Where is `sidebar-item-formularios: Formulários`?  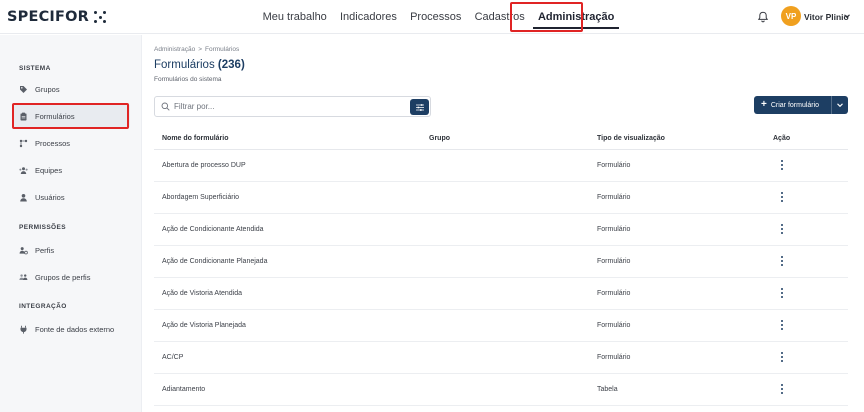 sidebar-item-formularios: Formulários is located at coordinates (72, 116).